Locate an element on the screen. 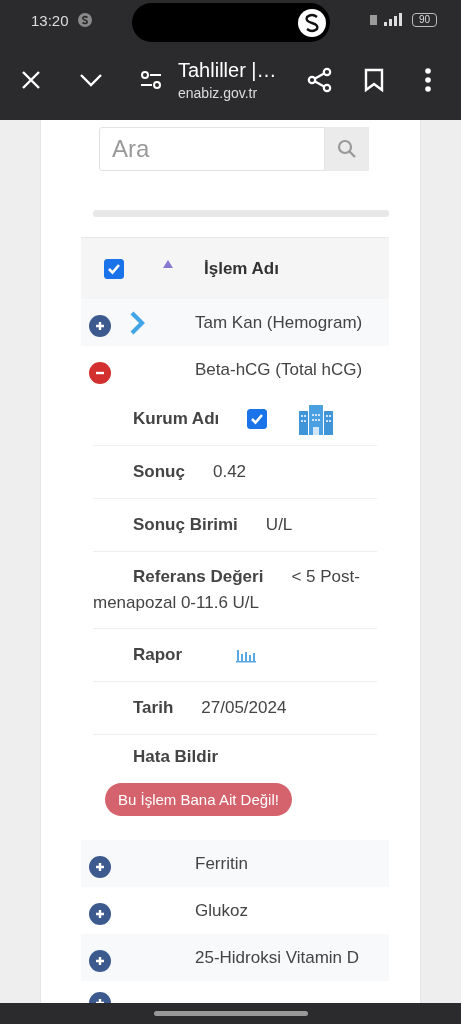 The image size is (461, 1024). report-error-button: Bu İşlem Bana Ait Değil! is located at coordinates (198, 799).